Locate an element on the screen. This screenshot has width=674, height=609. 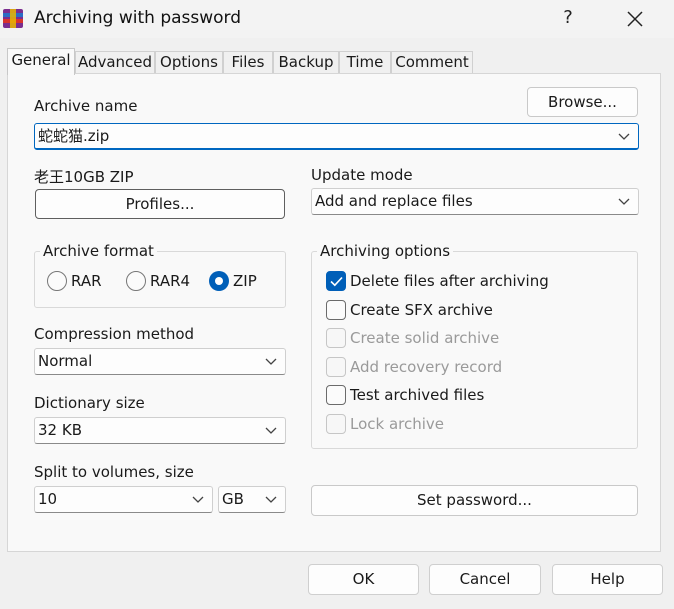
title-bar: Archiving with password ? is located at coordinates (337, 19).